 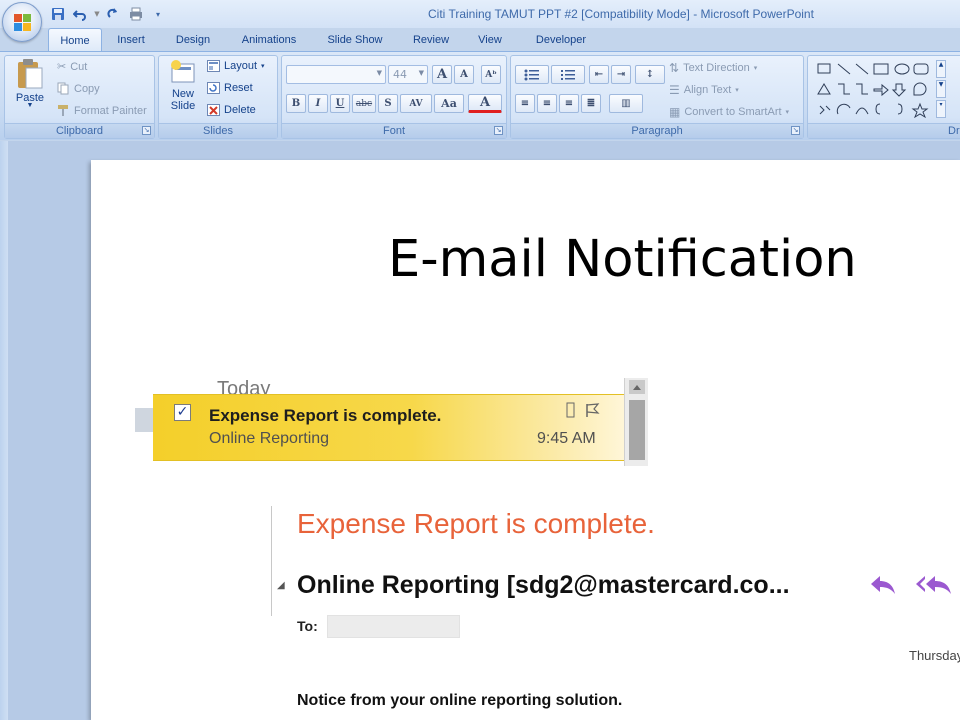 What do you see at coordinates (145, 420) in the screenshot?
I see `selection-strip` at bounding box center [145, 420].